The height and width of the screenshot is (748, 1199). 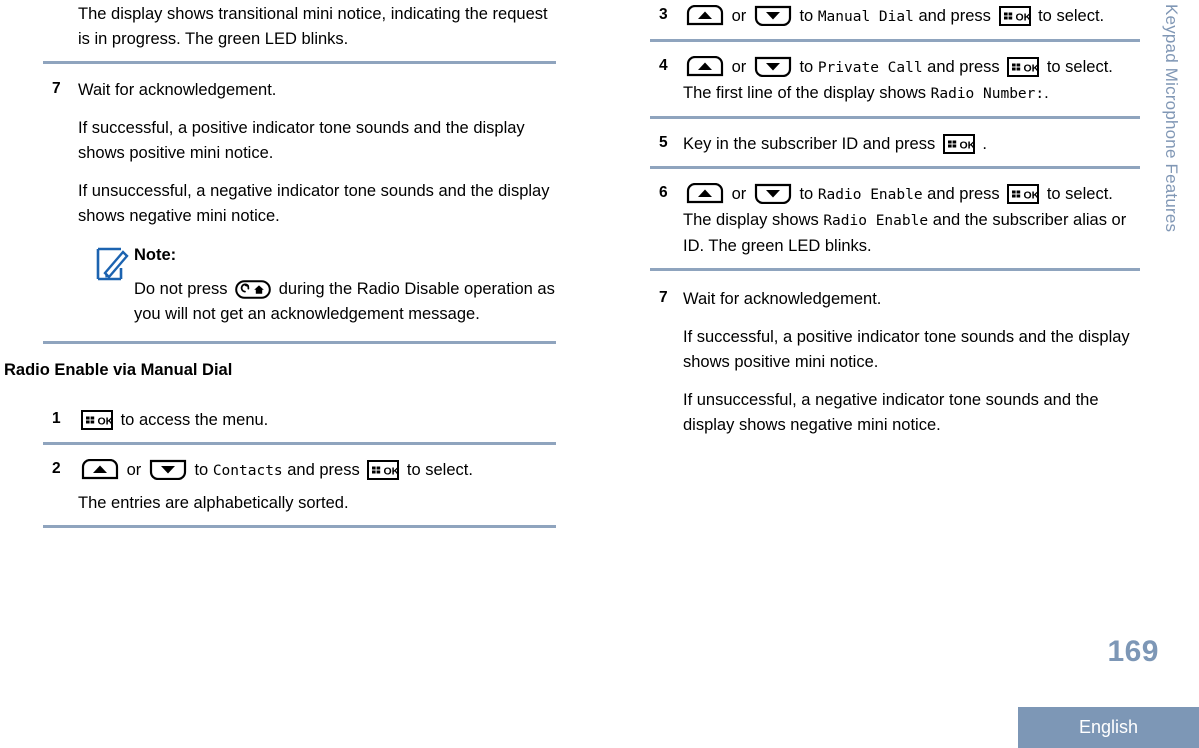 I want to click on language-band: English, so click(x=1108, y=727).